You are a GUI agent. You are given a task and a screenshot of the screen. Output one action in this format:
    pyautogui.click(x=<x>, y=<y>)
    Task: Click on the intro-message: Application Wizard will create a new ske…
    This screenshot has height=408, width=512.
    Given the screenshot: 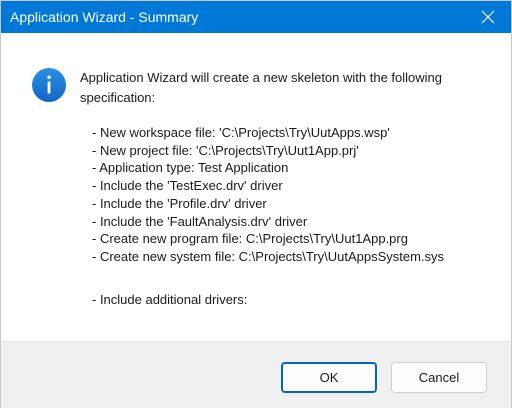 What is the action you would take?
    pyautogui.click(x=261, y=87)
    